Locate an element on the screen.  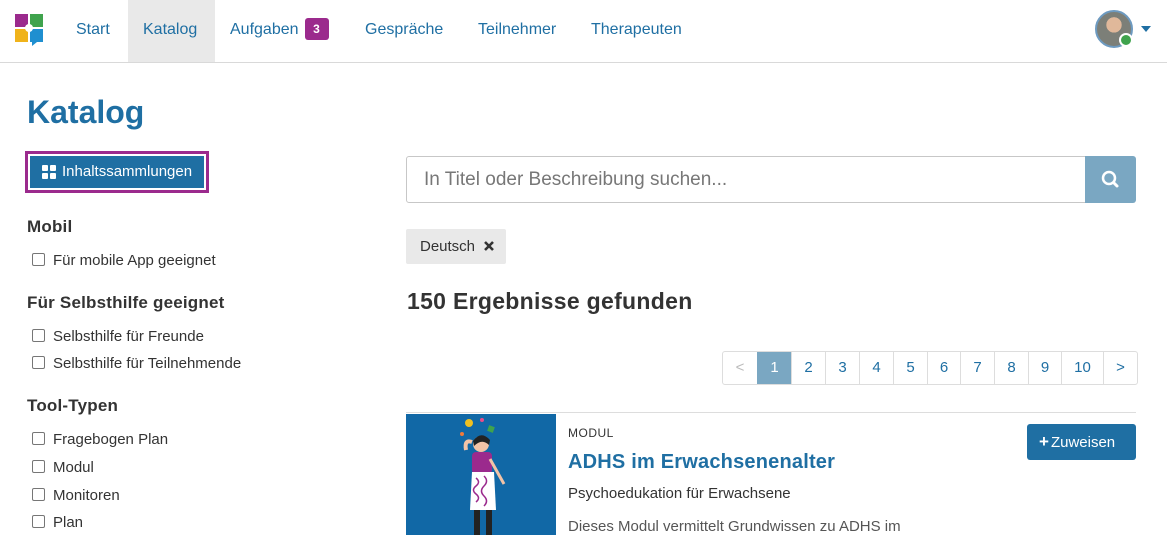
card-subtitle: Psychoedukation für Erwachsene is located at coordinates (679, 493).